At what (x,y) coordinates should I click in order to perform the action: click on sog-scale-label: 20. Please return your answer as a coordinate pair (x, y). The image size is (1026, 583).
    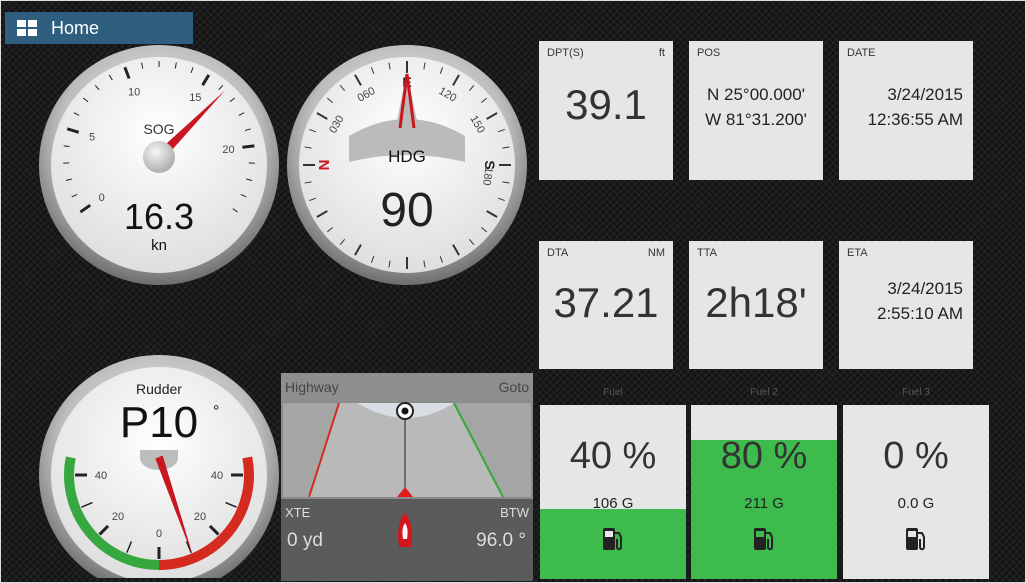
    Looking at the image, I should click on (228, 150).